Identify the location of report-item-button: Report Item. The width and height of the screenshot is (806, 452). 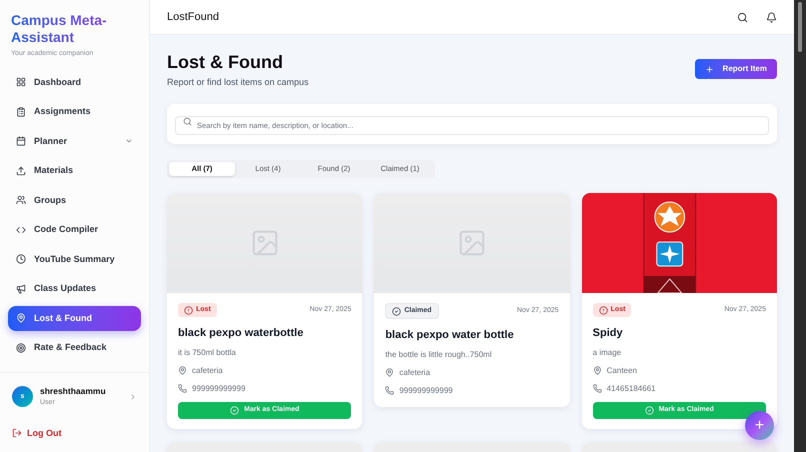
(735, 69).